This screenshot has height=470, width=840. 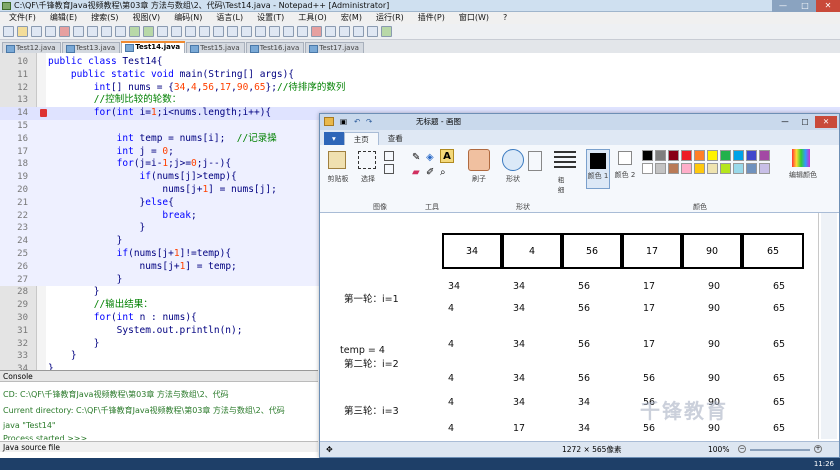 What do you see at coordinates (215, 47) in the screenshot?
I see `file-tab: Test15.java` at bounding box center [215, 47].